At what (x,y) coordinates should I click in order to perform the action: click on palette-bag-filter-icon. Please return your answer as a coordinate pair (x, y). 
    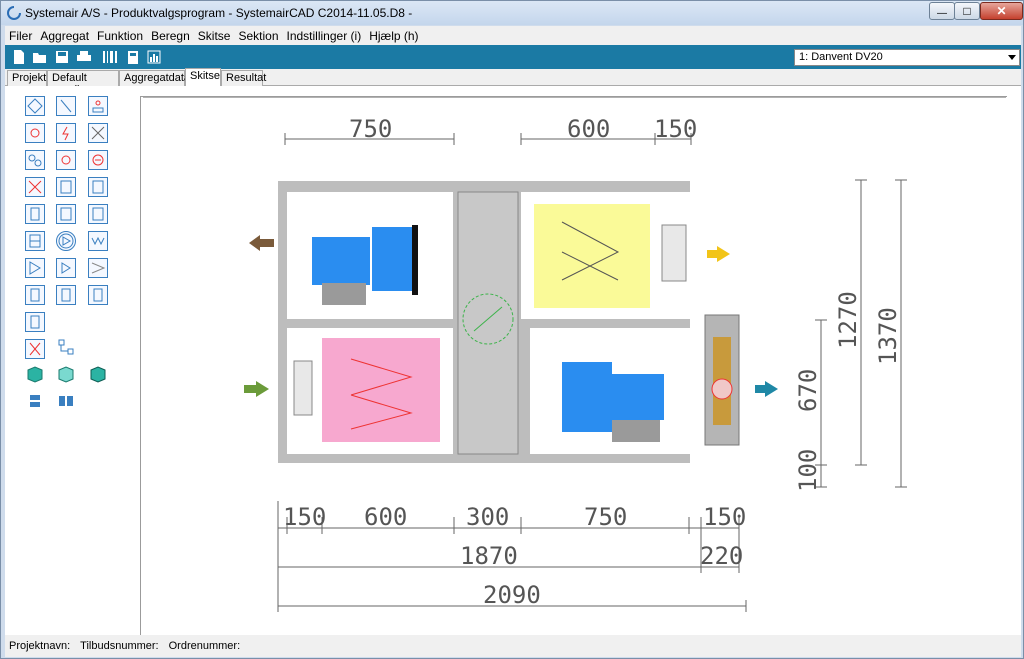
    Looking at the image, I should click on (35, 268).